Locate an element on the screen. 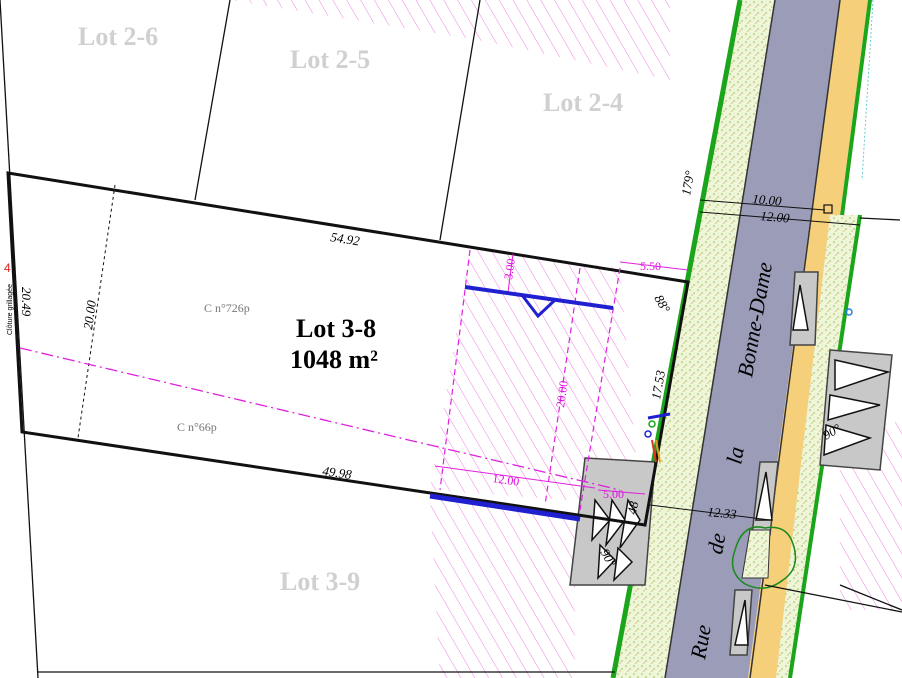  lot-2-5-label: Lot 2-5 is located at coordinates (330, 59).